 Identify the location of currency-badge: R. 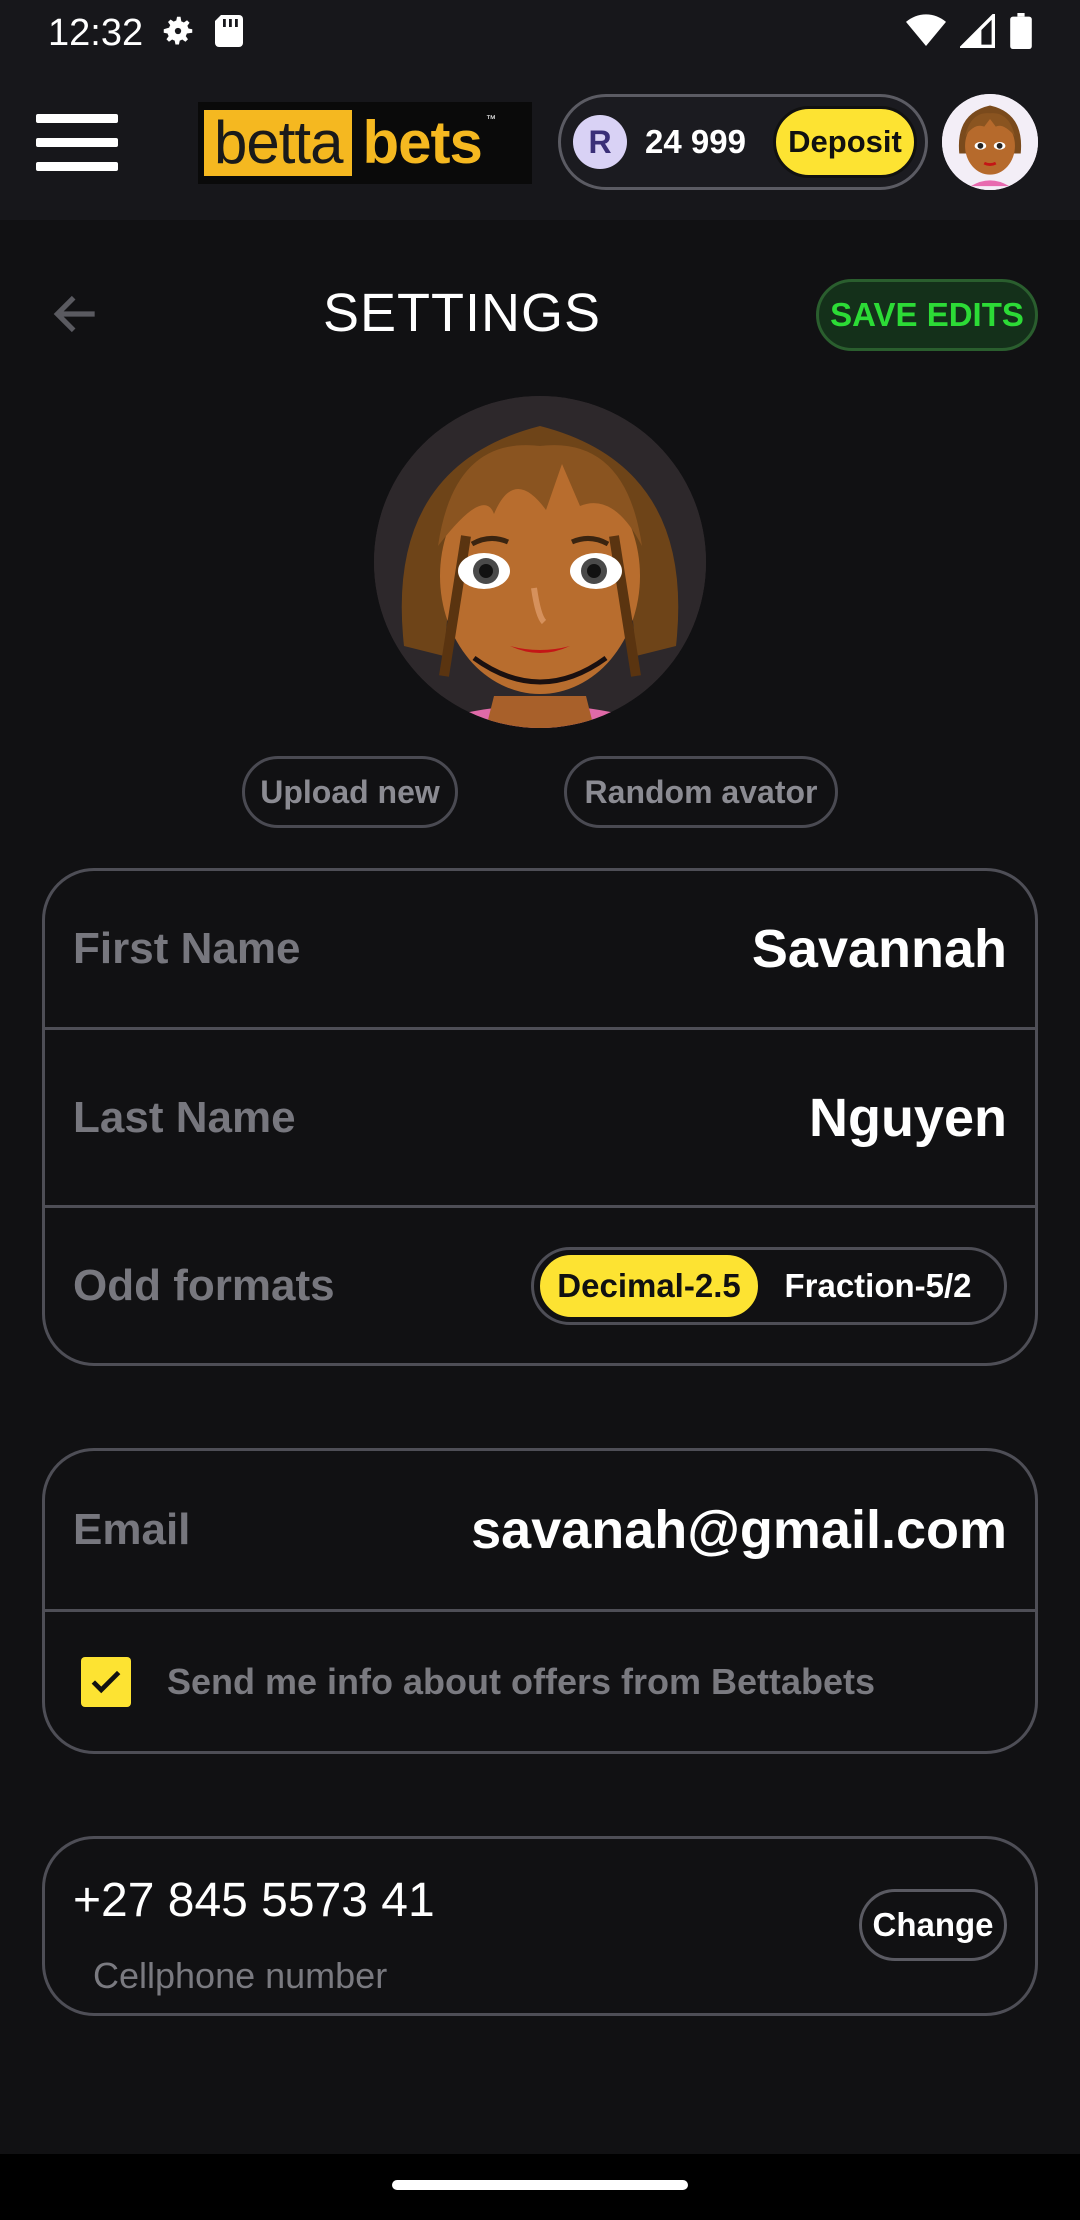
(600, 142).